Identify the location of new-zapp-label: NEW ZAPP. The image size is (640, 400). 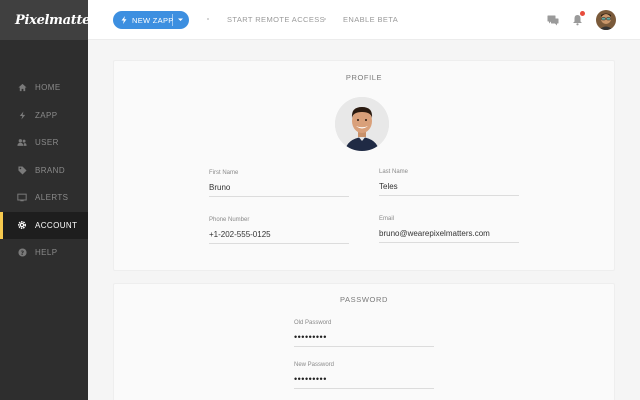
(153, 20).